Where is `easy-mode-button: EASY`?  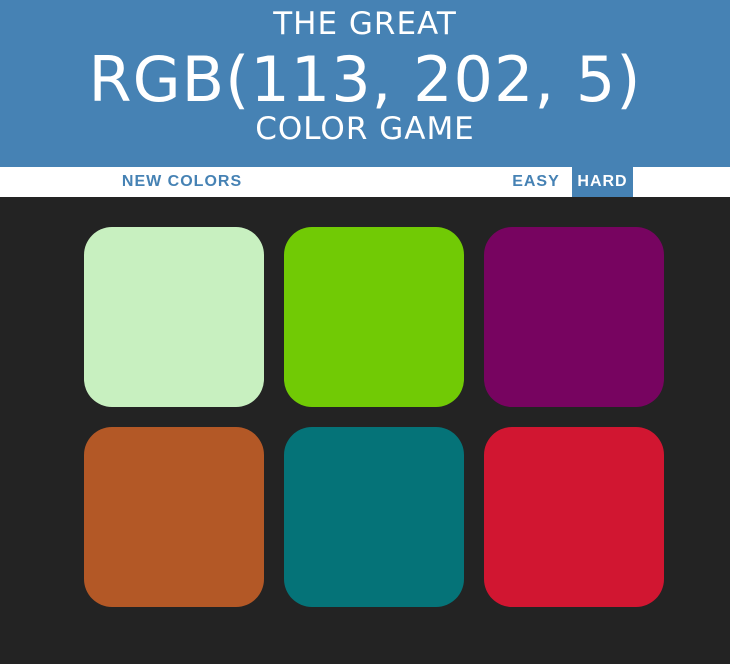
easy-mode-button: EASY is located at coordinates (536, 182).